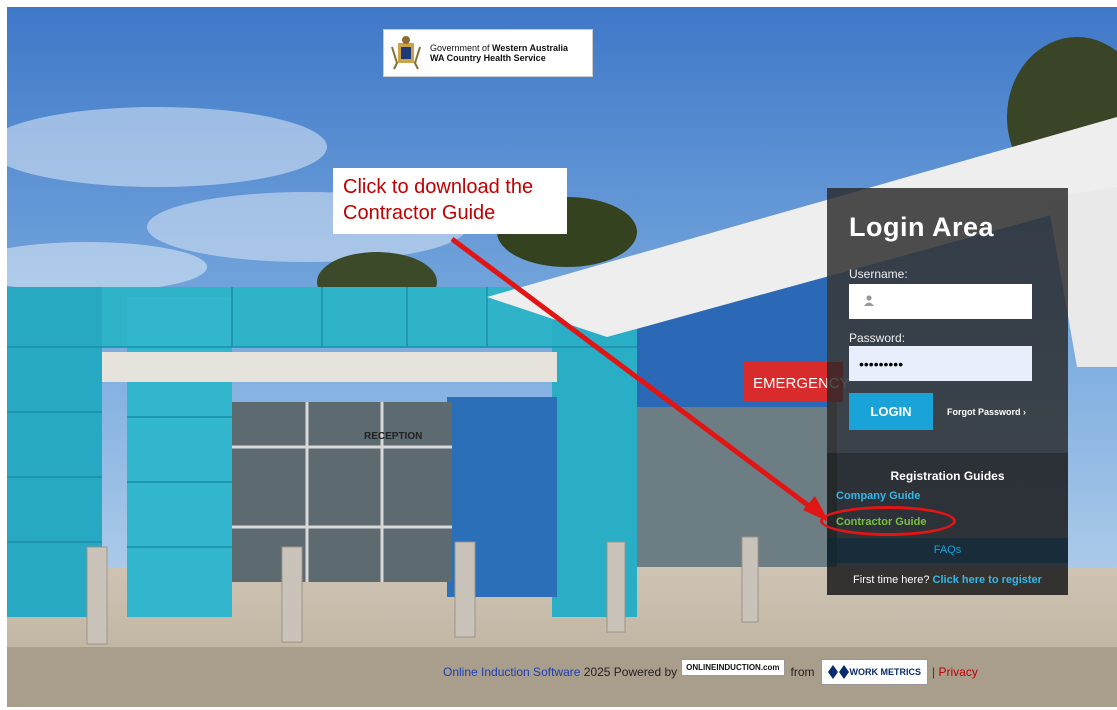 The image size is (1117, 710). Describe the element at coordinates (947, 550) in the screenshot. I see `faqs-link: FAQs` at that location.